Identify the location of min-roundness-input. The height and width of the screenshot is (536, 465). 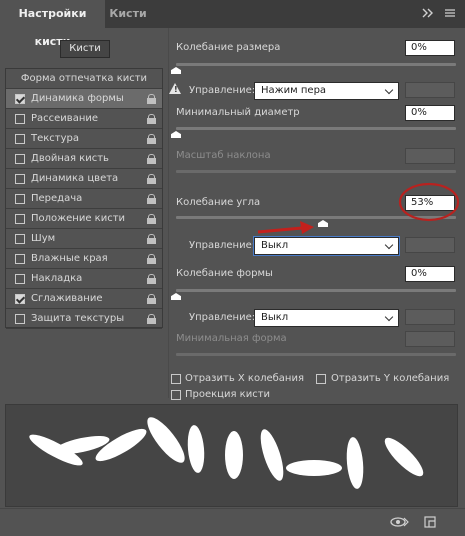
(430, 339).